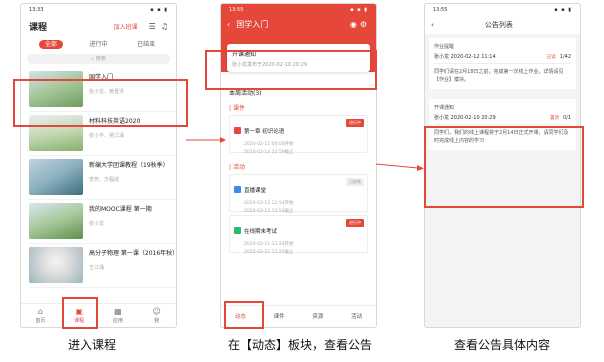  I want to click on status-badge: 已读, so click(551, 57).